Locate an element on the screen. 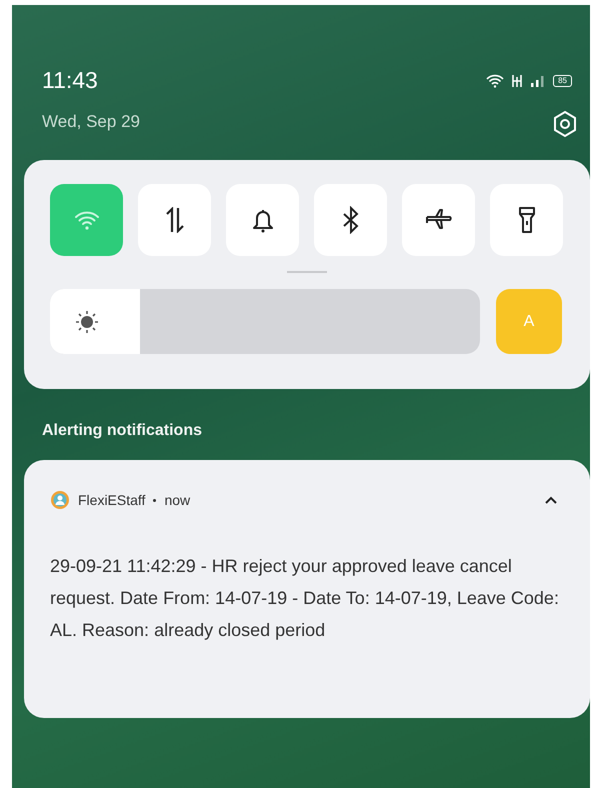 The height and width of the screenshot is (788, 595). brightness-icon is located at coordinates (87, 322).